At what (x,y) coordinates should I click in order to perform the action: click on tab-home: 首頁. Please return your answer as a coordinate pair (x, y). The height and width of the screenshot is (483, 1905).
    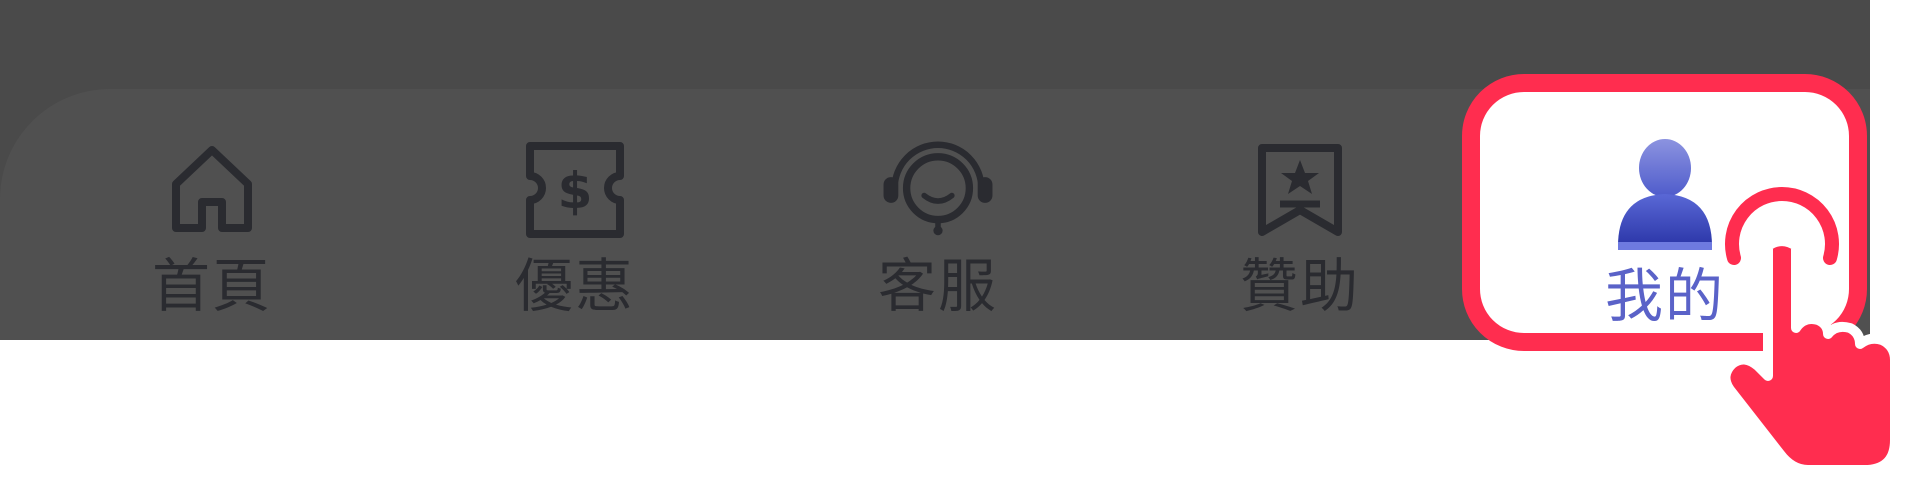
    Looking at the image, I should click on (212, 235).